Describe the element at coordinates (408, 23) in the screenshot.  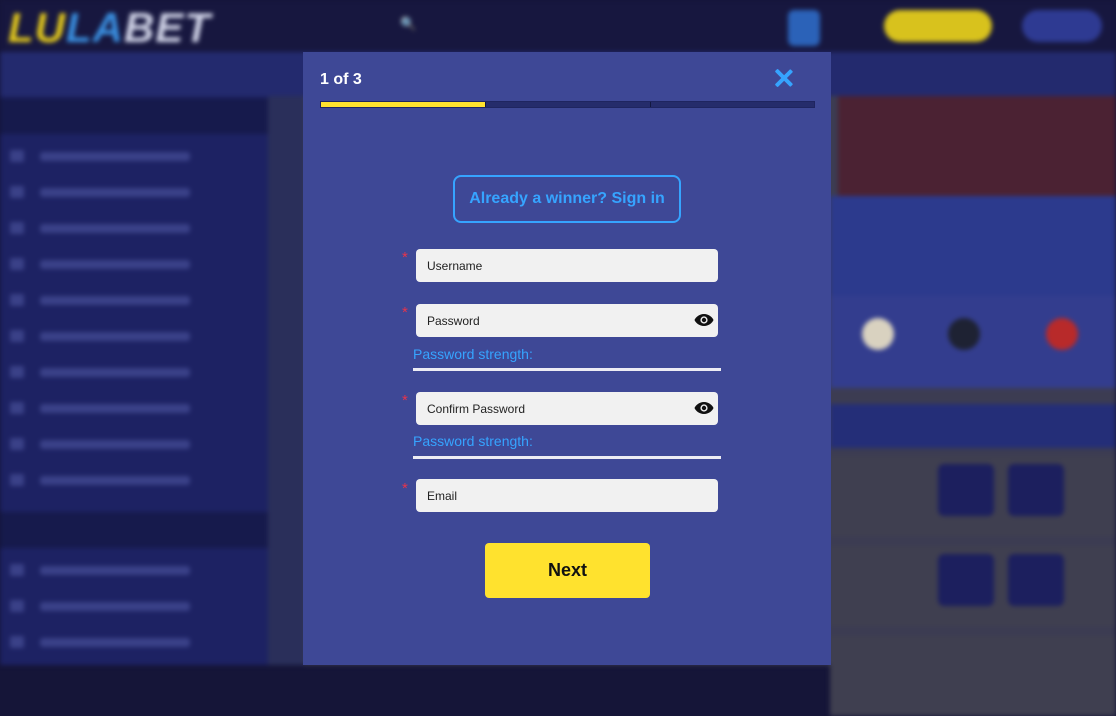
I see `search-icon: 🔍` at that location.